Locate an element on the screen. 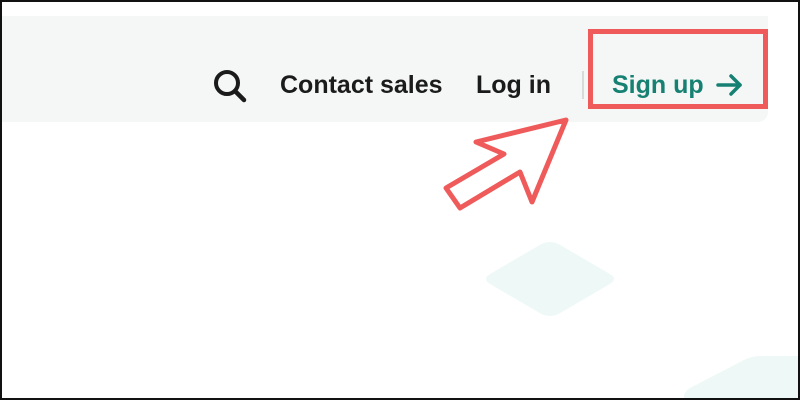 The width and height of the screenshot is (800, 400). pointer-arrow-icon is located at coordinates (506, 164).